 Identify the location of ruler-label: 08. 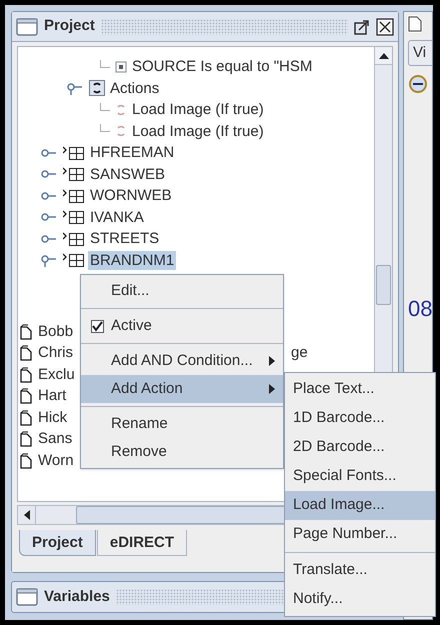
(420, 309).